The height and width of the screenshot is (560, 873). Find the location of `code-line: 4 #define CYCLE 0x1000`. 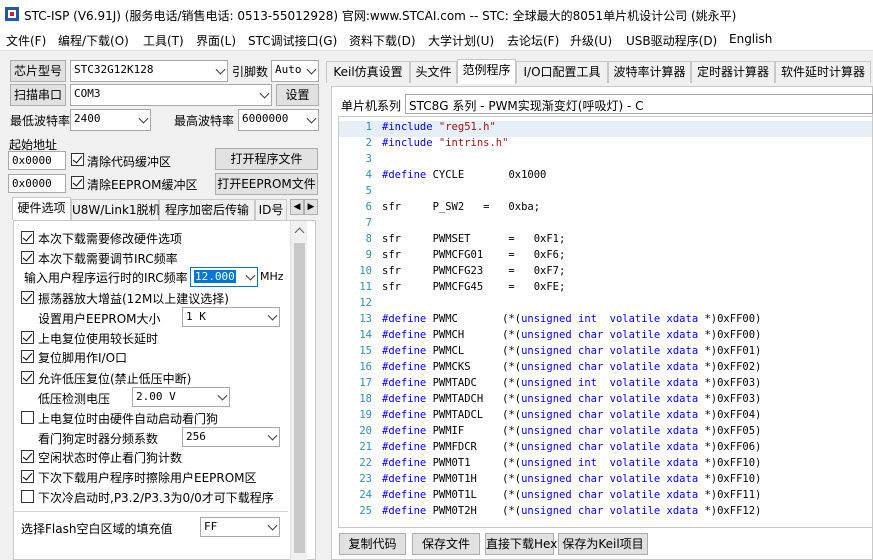

code-line: 4 #define CYCLE 0x1000 is located at coordinates (605, 177).